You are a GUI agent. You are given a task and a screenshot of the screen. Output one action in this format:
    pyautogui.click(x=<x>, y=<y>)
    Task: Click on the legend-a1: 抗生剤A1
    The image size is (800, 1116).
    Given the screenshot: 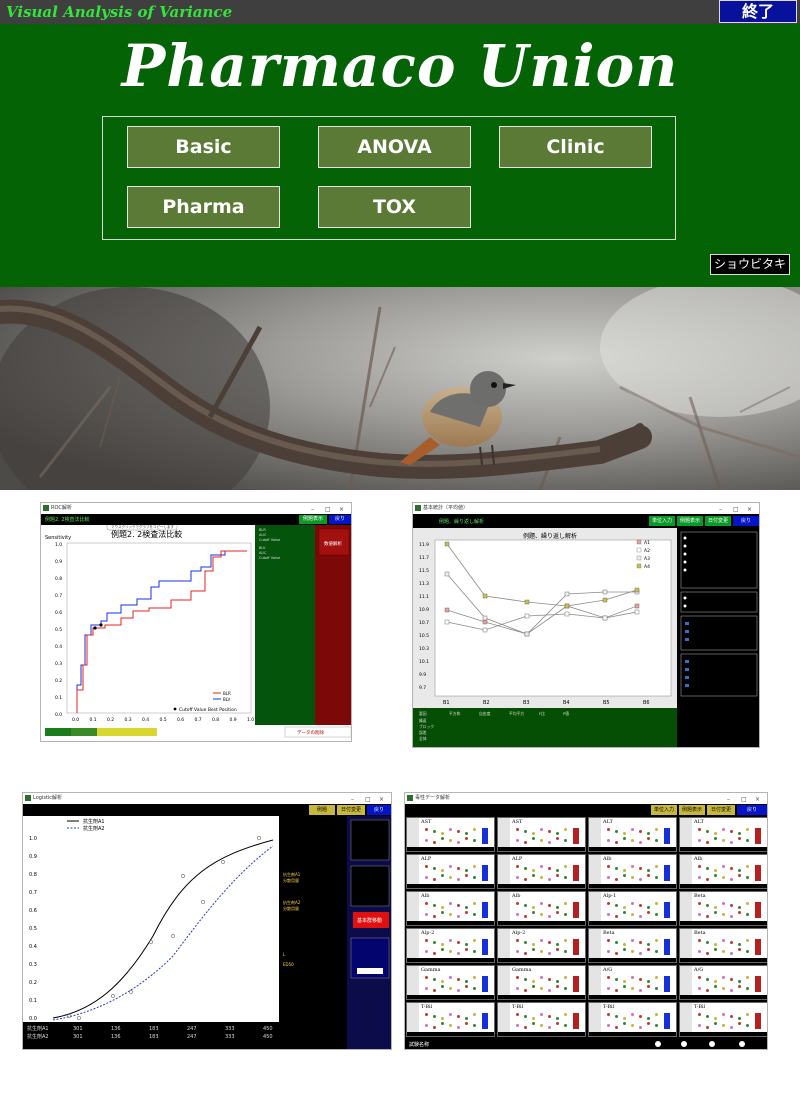 What is the action you would take?
    pyautogui.click(x=94, y=821)
    